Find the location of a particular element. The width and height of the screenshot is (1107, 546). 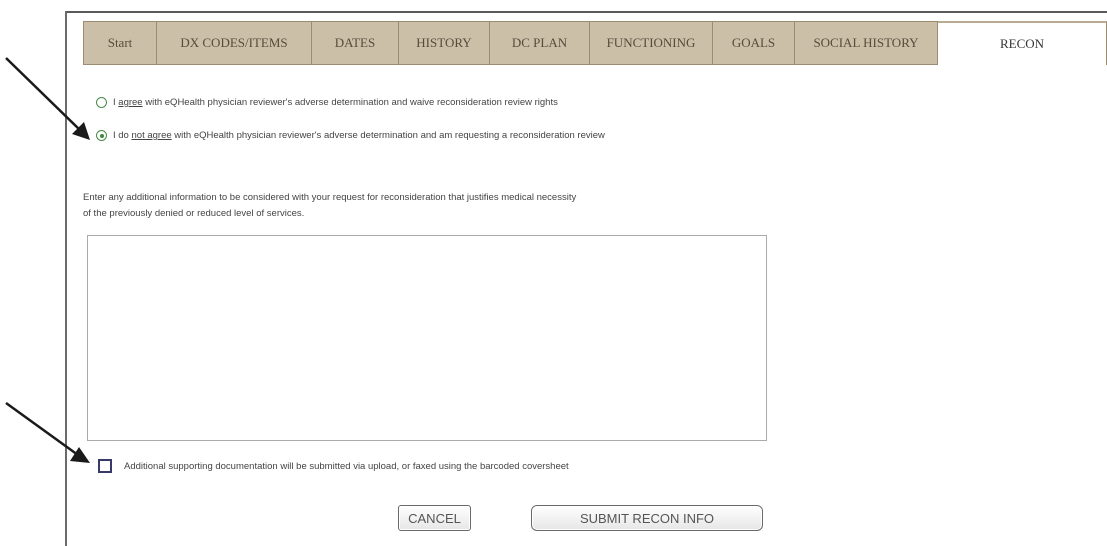

disagree-radio is located at coordinates (101, 135).